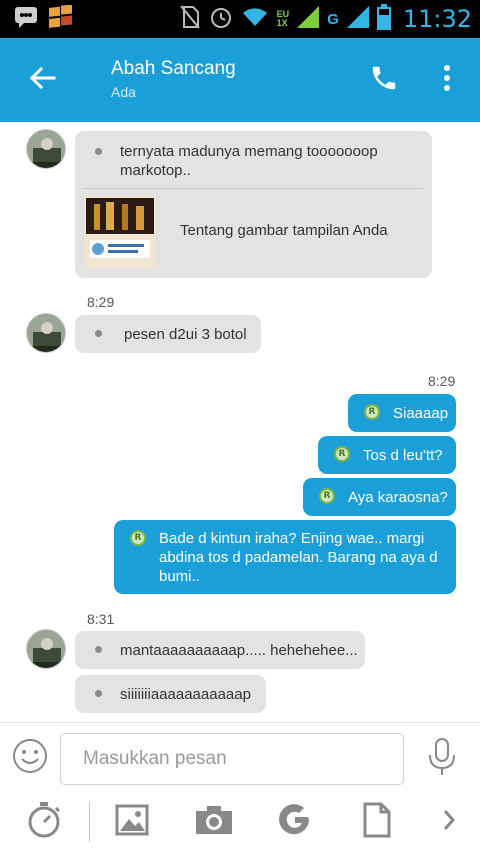 The height and width of the screenshot is (854, 480). I want to click on call-button, so click(384, 80).